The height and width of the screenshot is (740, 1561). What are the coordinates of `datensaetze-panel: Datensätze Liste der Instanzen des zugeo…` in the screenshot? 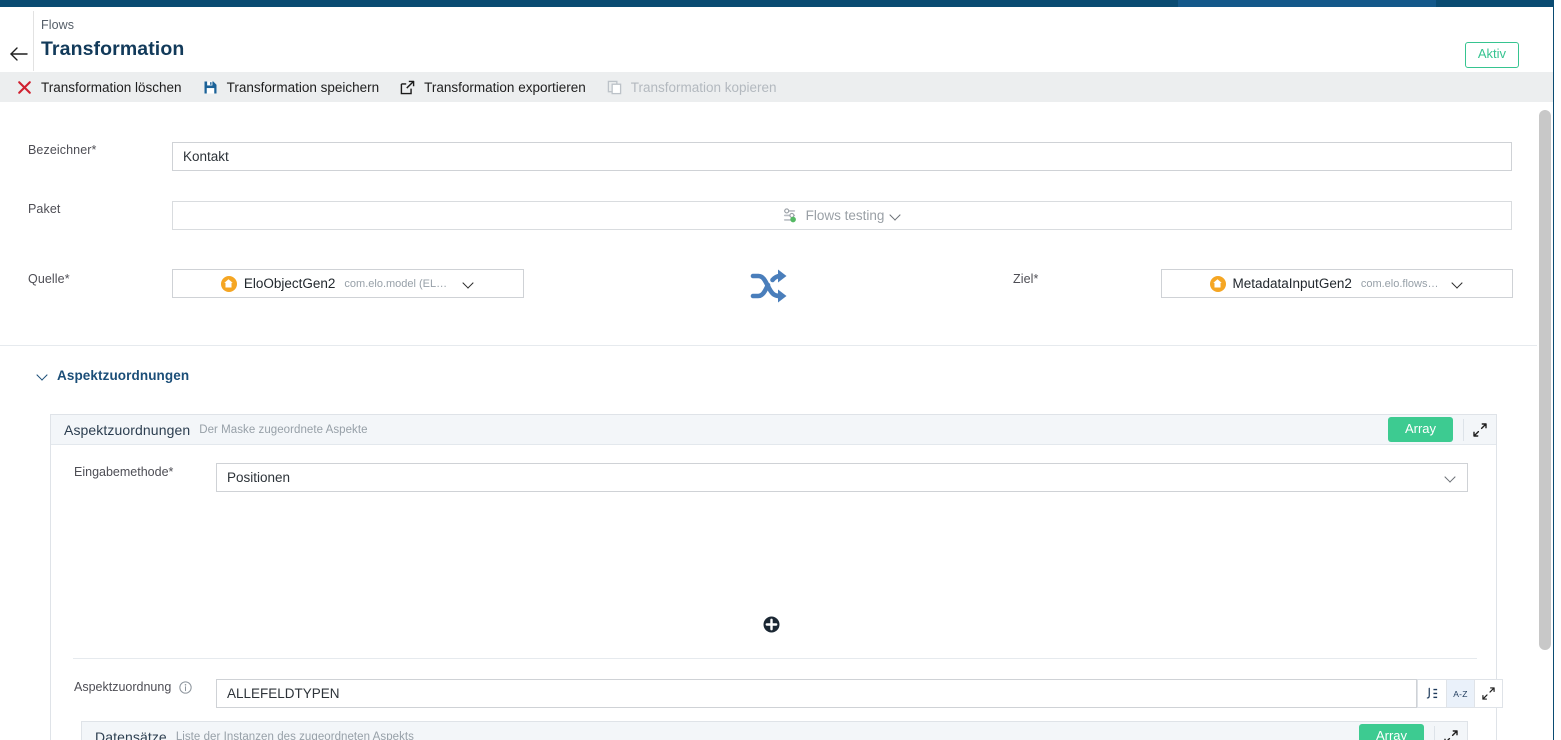 It's located at (774, 730).